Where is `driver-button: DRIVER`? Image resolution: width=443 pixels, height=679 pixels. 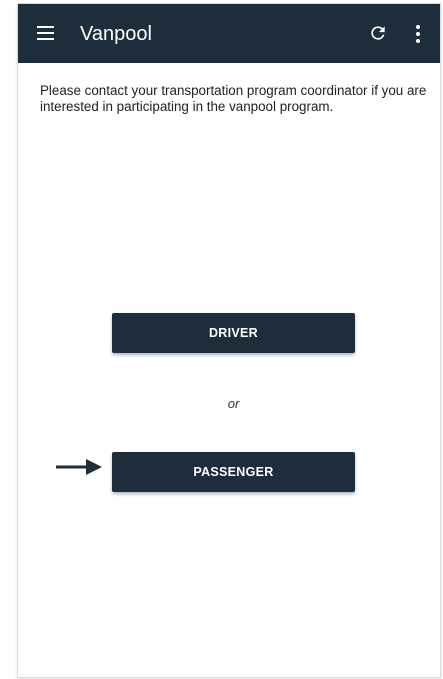 driver-button: DRIVER is located at coordinates (233, 333).